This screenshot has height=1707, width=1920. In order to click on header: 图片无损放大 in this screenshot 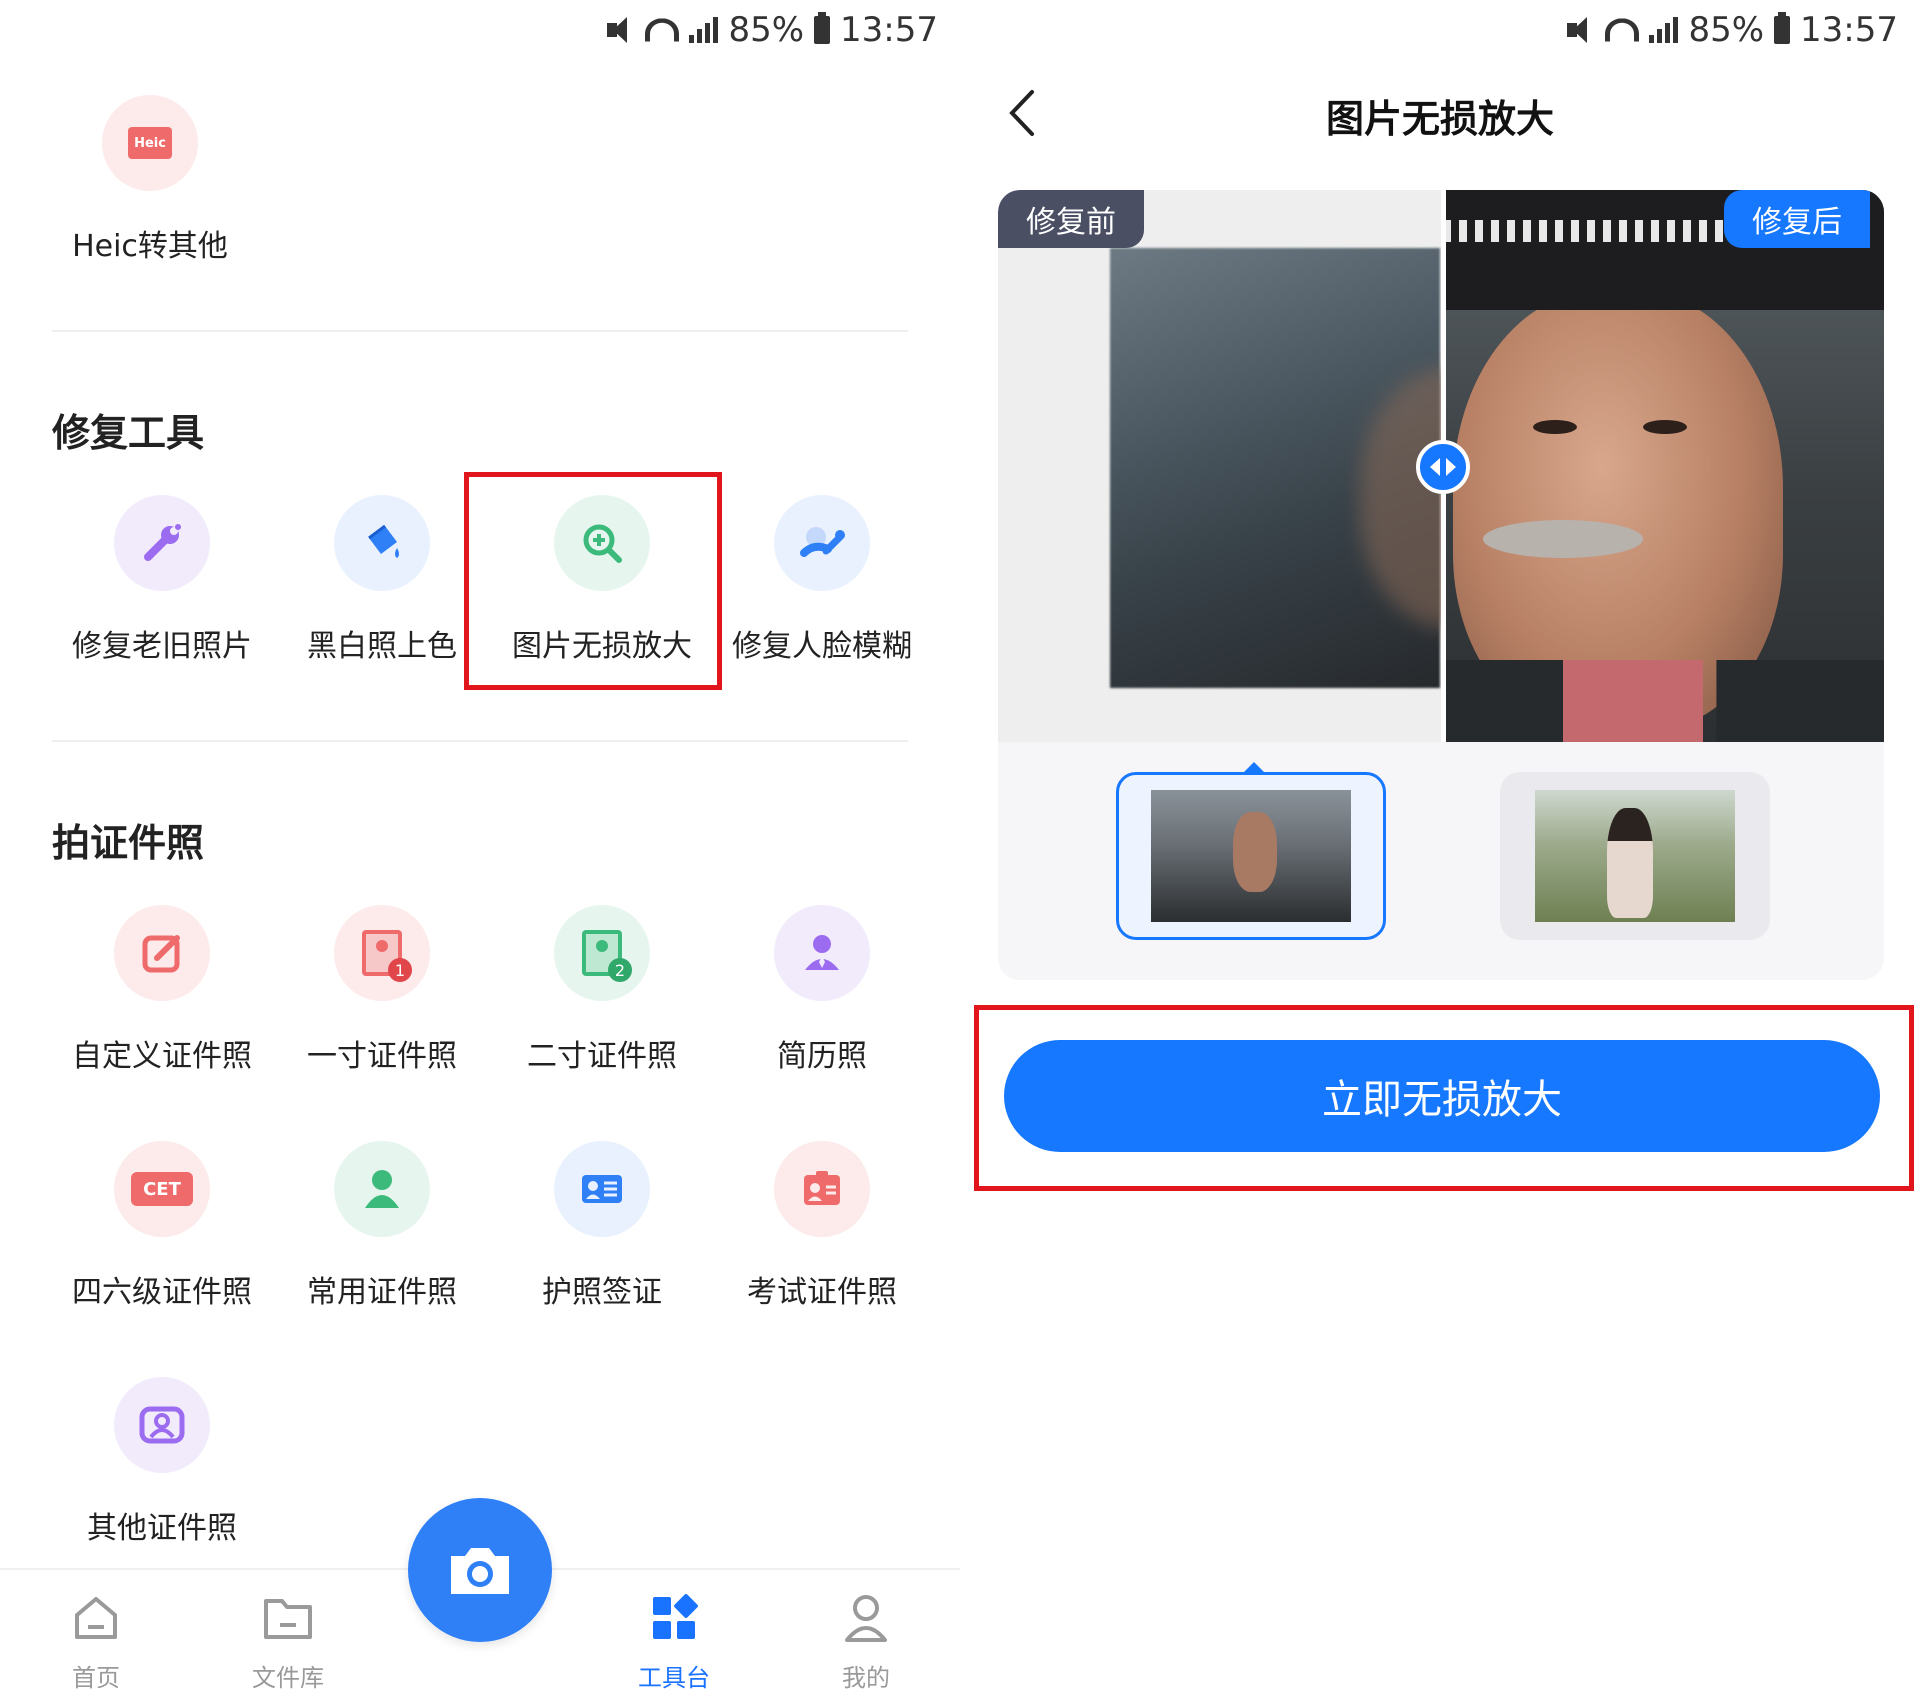, I will do `click(1440, 113)`.